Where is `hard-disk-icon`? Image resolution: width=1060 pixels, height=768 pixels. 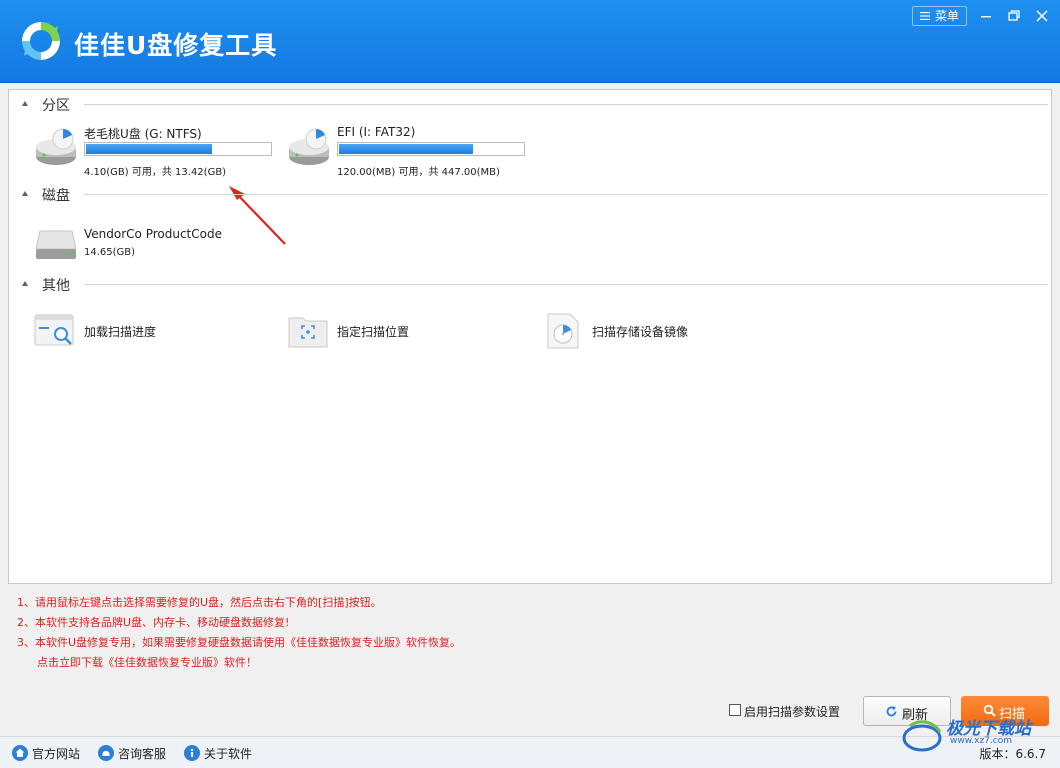 hard-disk-icon is located at coordinates (56, 244).